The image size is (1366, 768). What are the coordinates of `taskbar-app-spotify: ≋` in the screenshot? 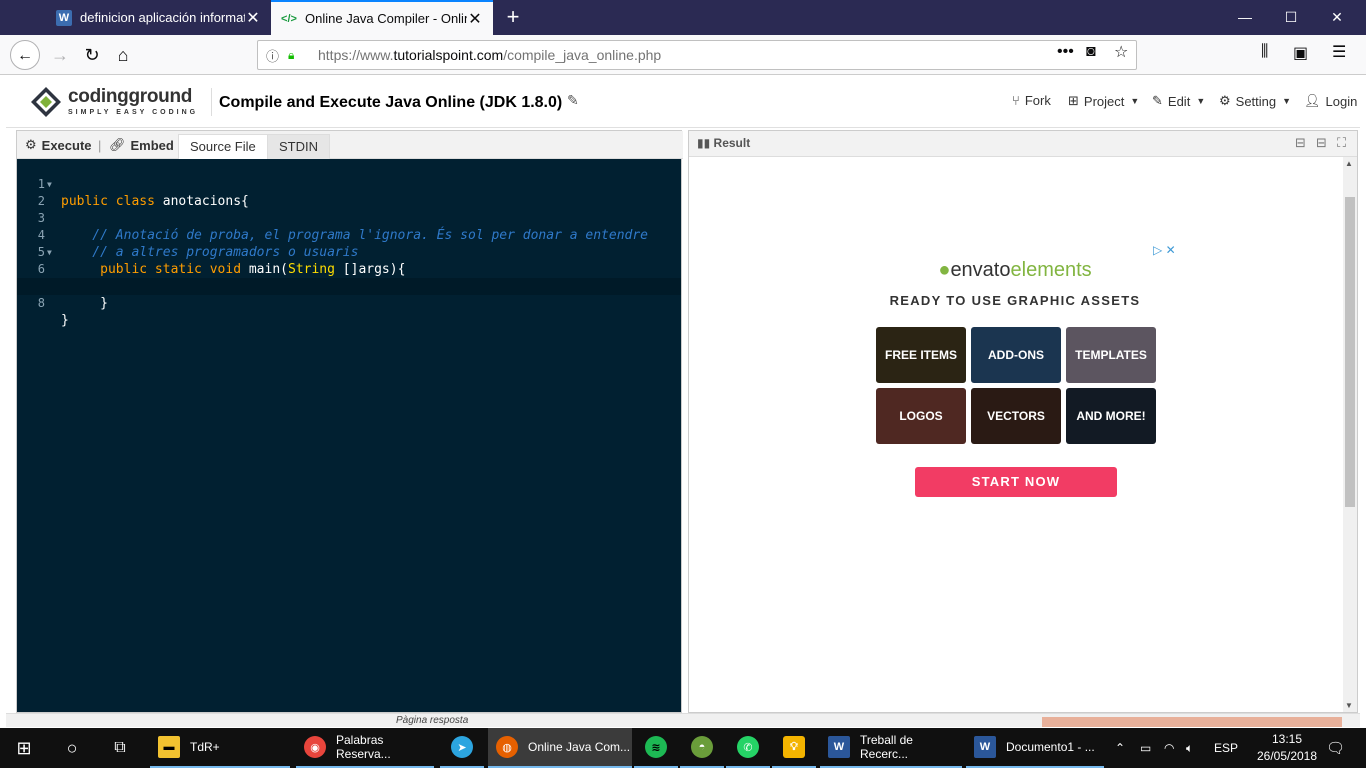 It's located at (656, 748).